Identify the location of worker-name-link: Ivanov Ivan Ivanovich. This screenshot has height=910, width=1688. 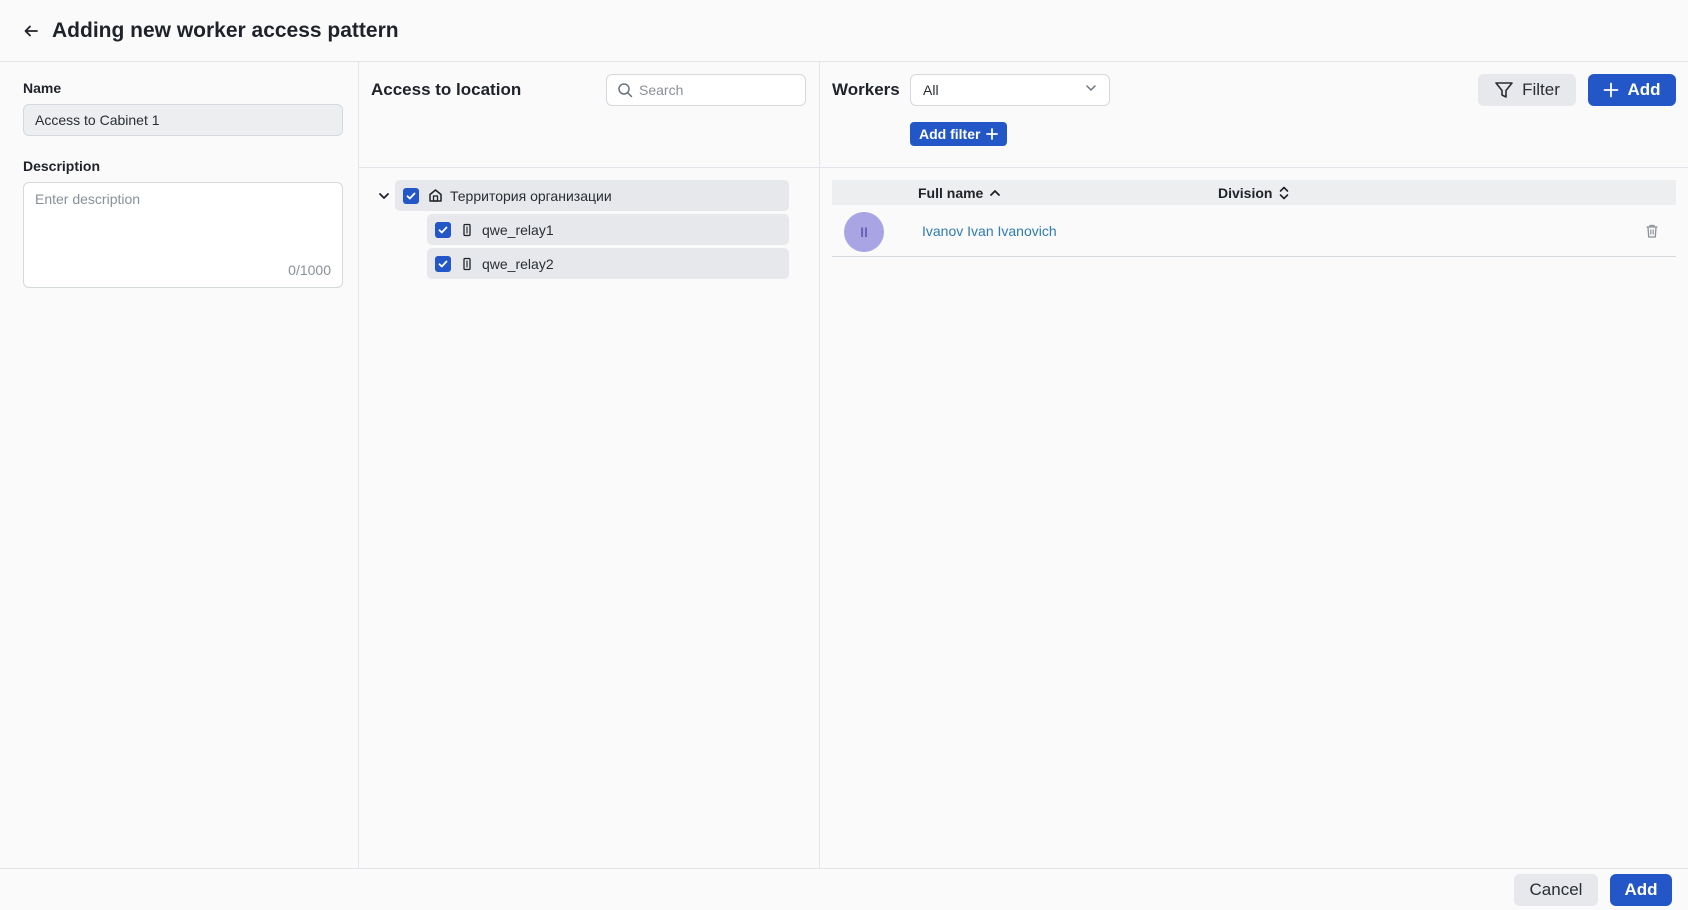
(989, 231).